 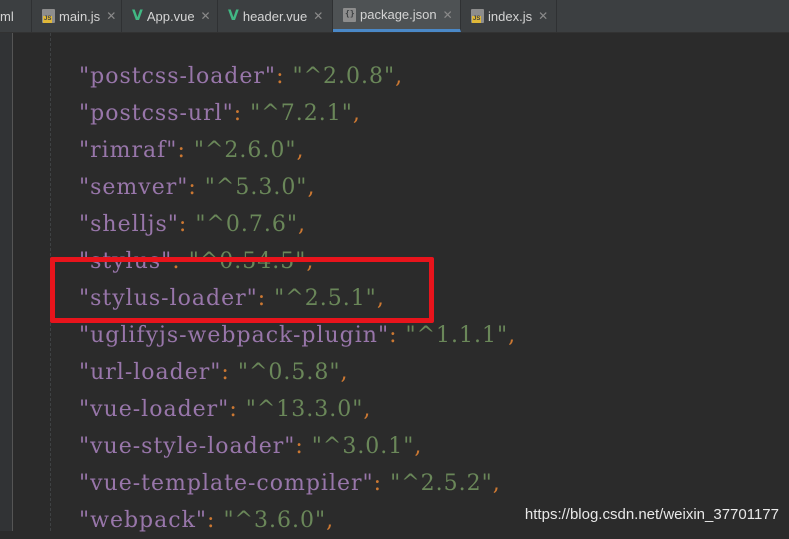 I want to click on json-key: "shelljs", so click(x=129, y=224).